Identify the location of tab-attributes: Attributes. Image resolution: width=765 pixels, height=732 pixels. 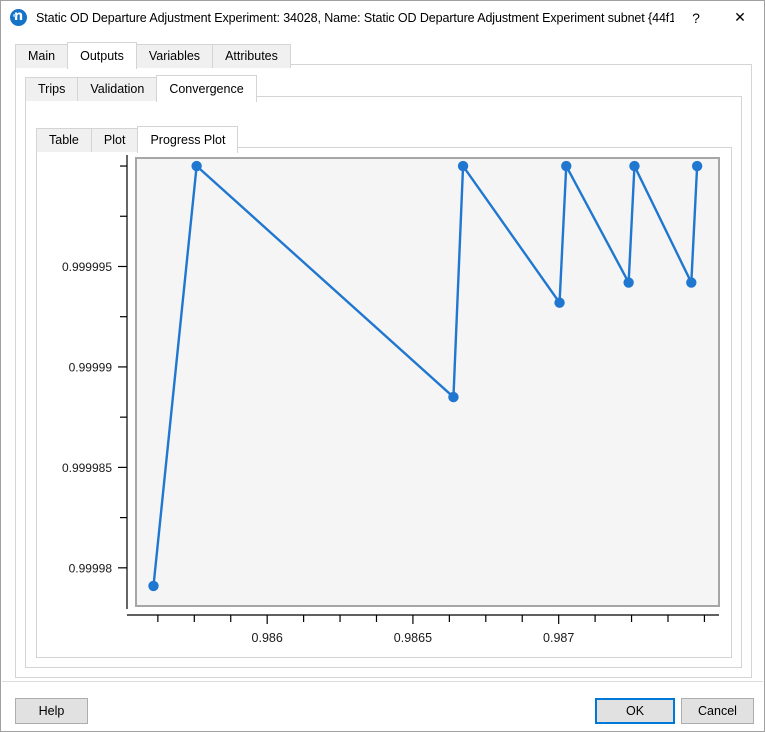
(251, 56).